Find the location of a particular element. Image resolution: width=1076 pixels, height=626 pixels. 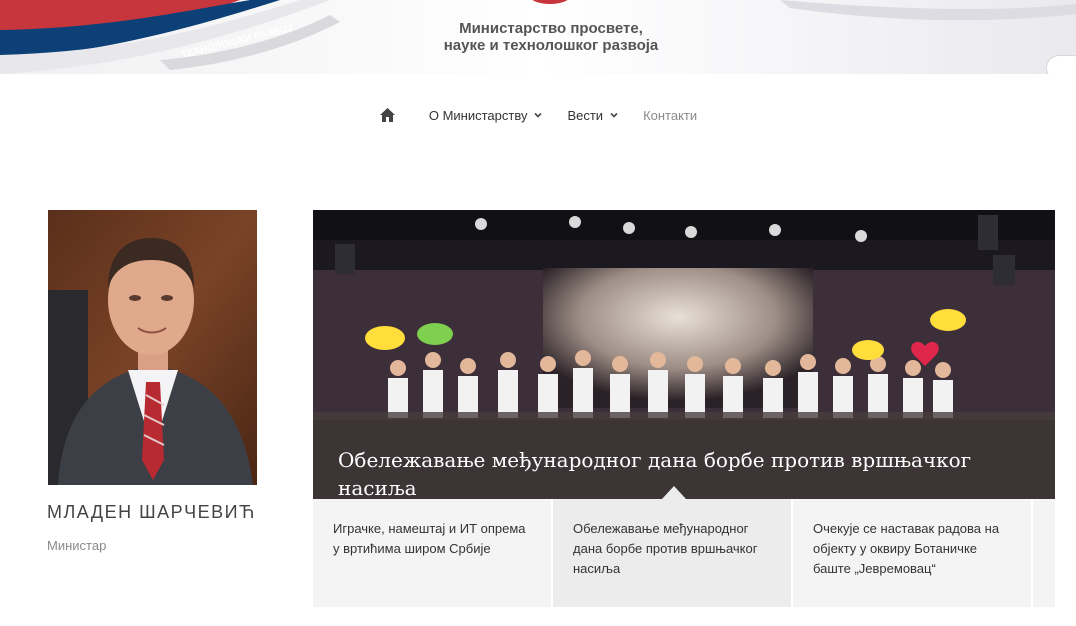

nav-home is located at coordinates (392, 115).